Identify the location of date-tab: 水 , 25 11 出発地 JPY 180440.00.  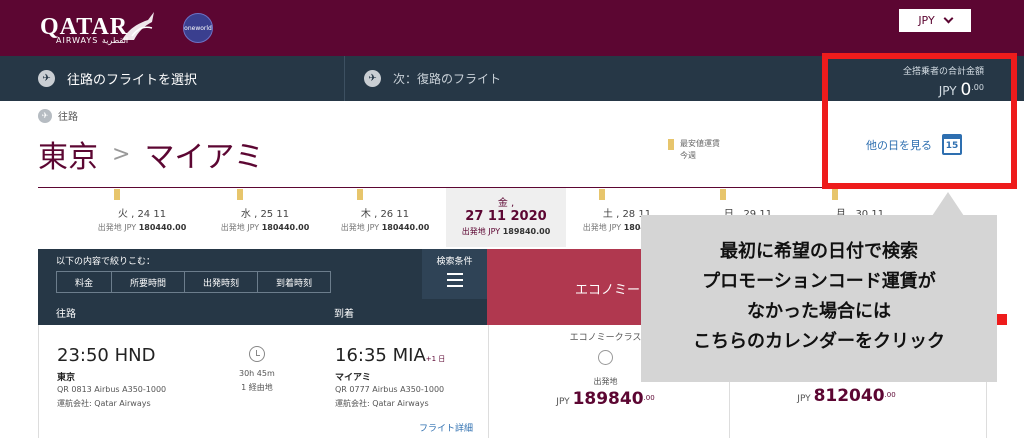
(265, 217).